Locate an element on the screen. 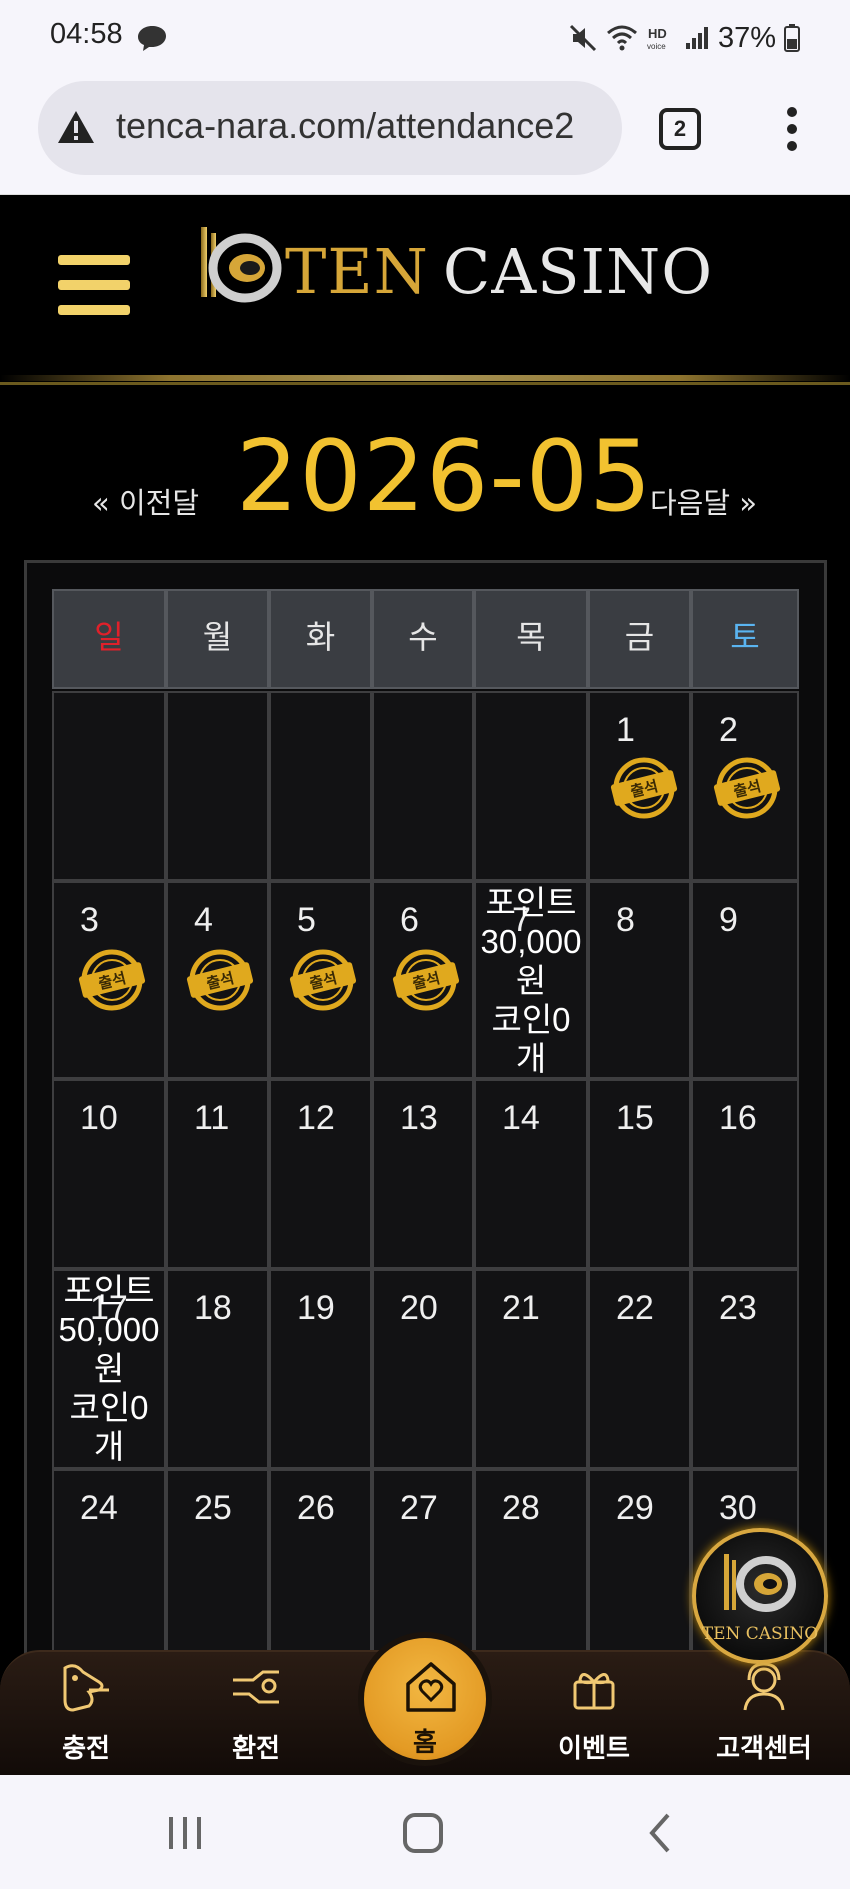  day-cell-6: 6 출석 is located at coordinates (423, 980).